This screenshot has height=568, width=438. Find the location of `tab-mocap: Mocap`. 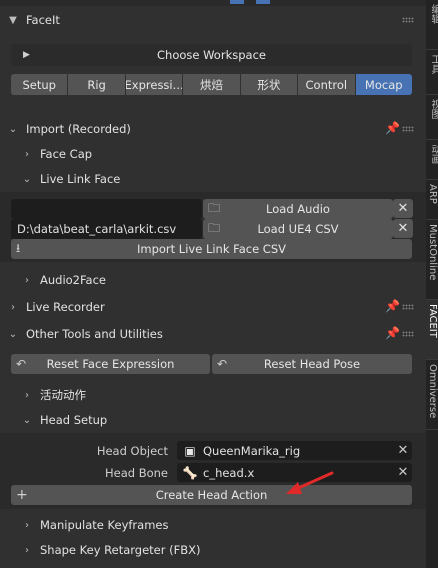

tab-mocap: Mocap is located at coordinates (383, 84).